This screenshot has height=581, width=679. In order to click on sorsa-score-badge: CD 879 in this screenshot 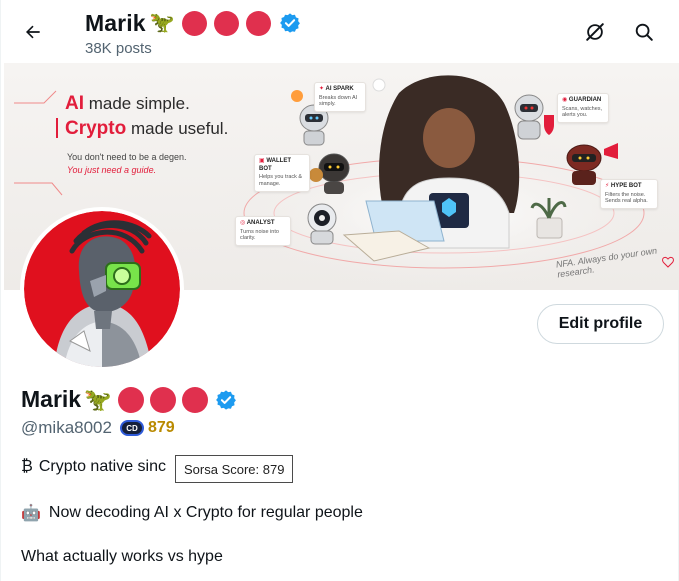, I will do `click(147, 428)`.